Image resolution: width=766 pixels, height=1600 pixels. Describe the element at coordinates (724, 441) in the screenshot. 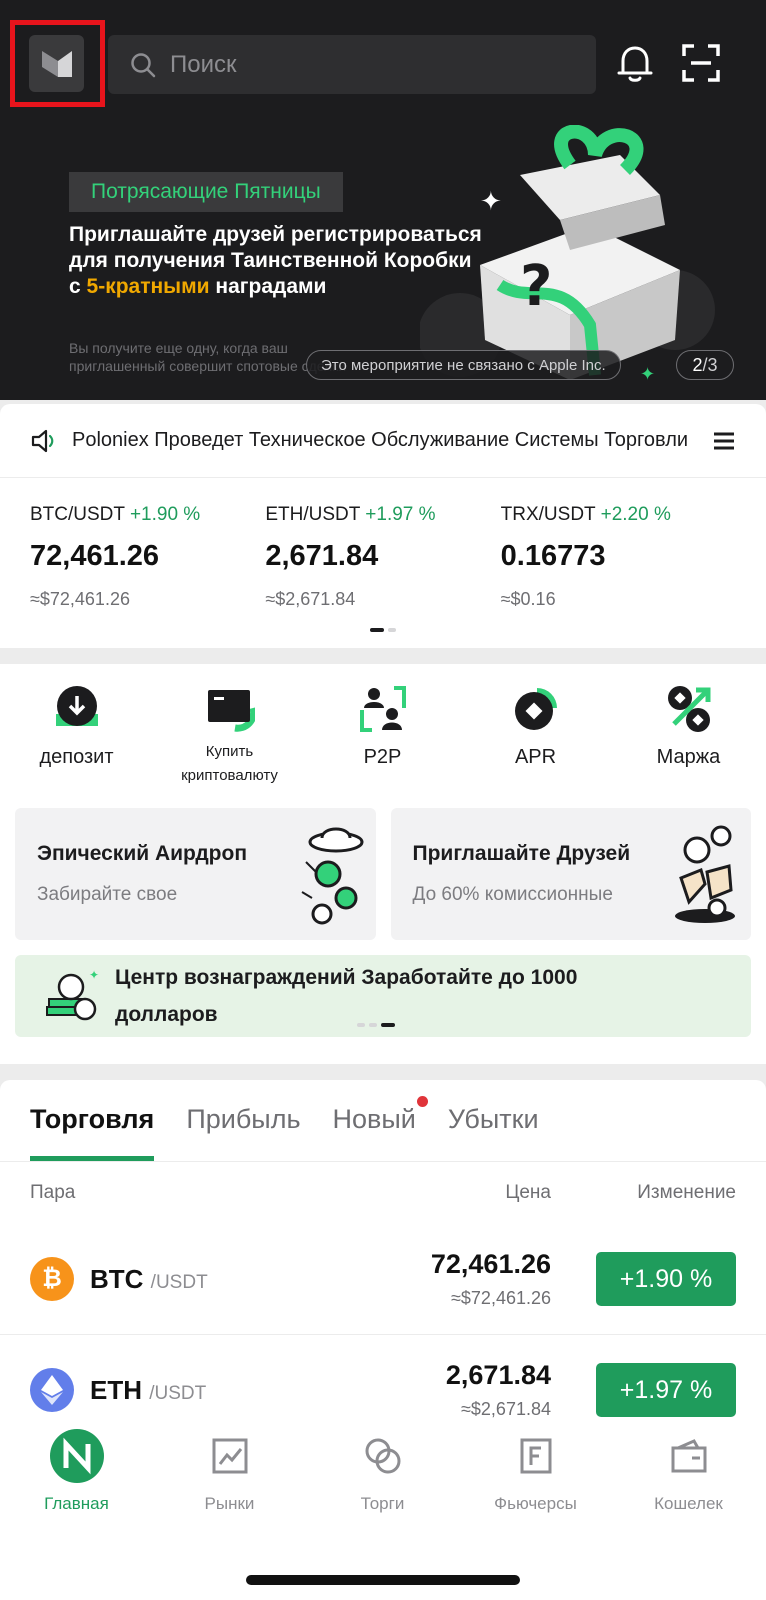

I see `menu-icon` at that location.